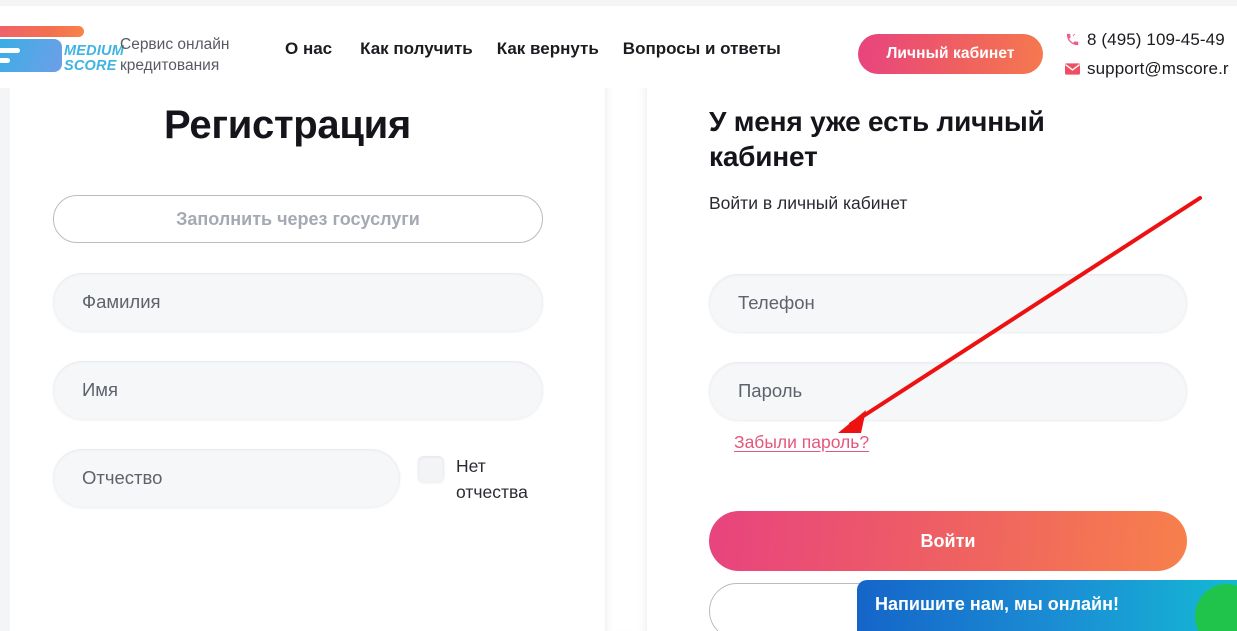 This screenshot has height=631, width=1237. What do you see at coordinates (94, 51) in the screenshot?
I see `logo-text-line1: MEDIUM` at bounding box center [94, 51].